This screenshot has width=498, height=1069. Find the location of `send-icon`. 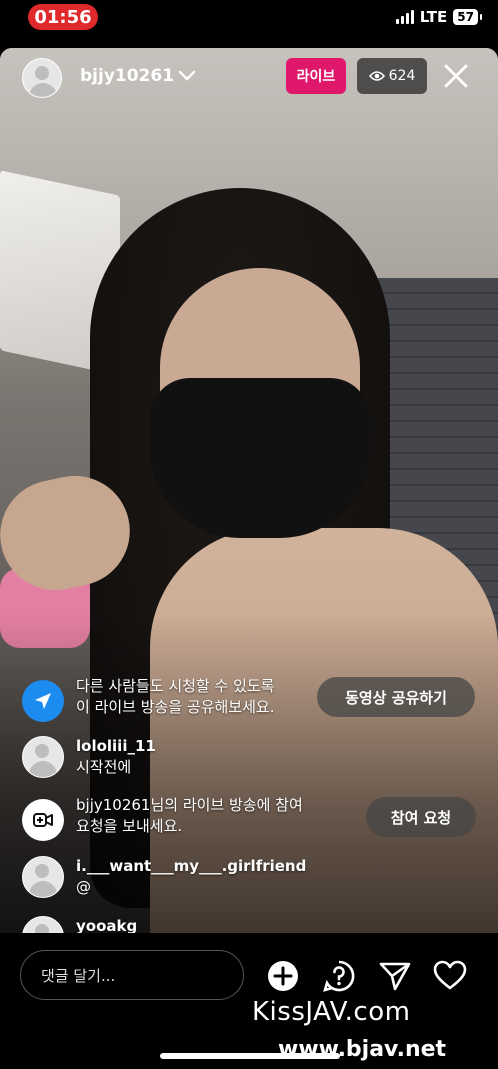

send-icon is located at coordinates (43, 701).